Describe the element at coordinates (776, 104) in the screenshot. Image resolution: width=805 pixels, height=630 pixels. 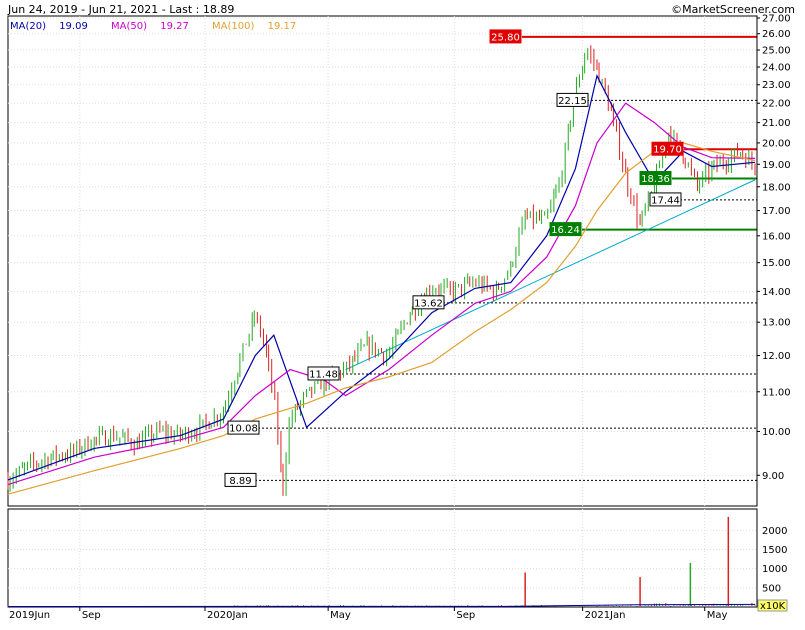
I see `price-tick-label: 22.00` at that location.